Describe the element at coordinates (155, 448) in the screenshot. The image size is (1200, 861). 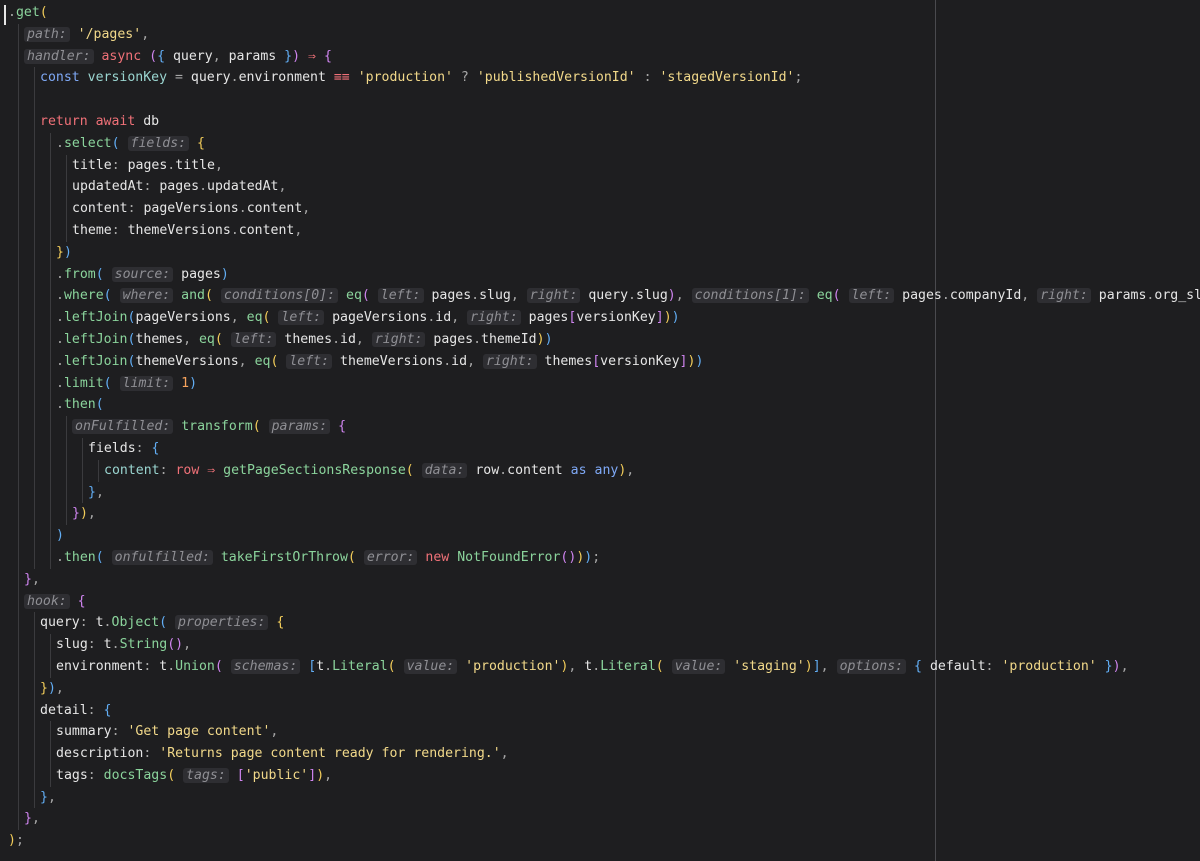
I see `code-token: {` at that location.